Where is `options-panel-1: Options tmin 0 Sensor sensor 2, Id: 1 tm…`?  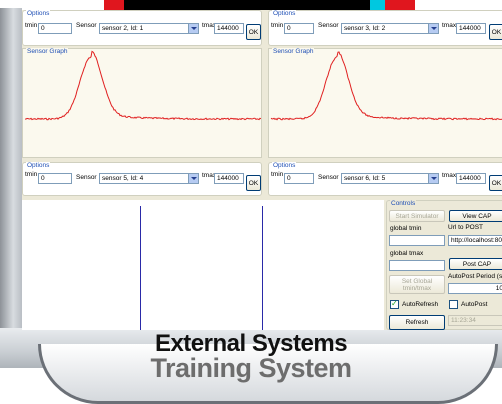
options-panel-1: Options tmin 0 Sensor sensor 2, Id: 1 tm… is located at coordinates (142, 28).